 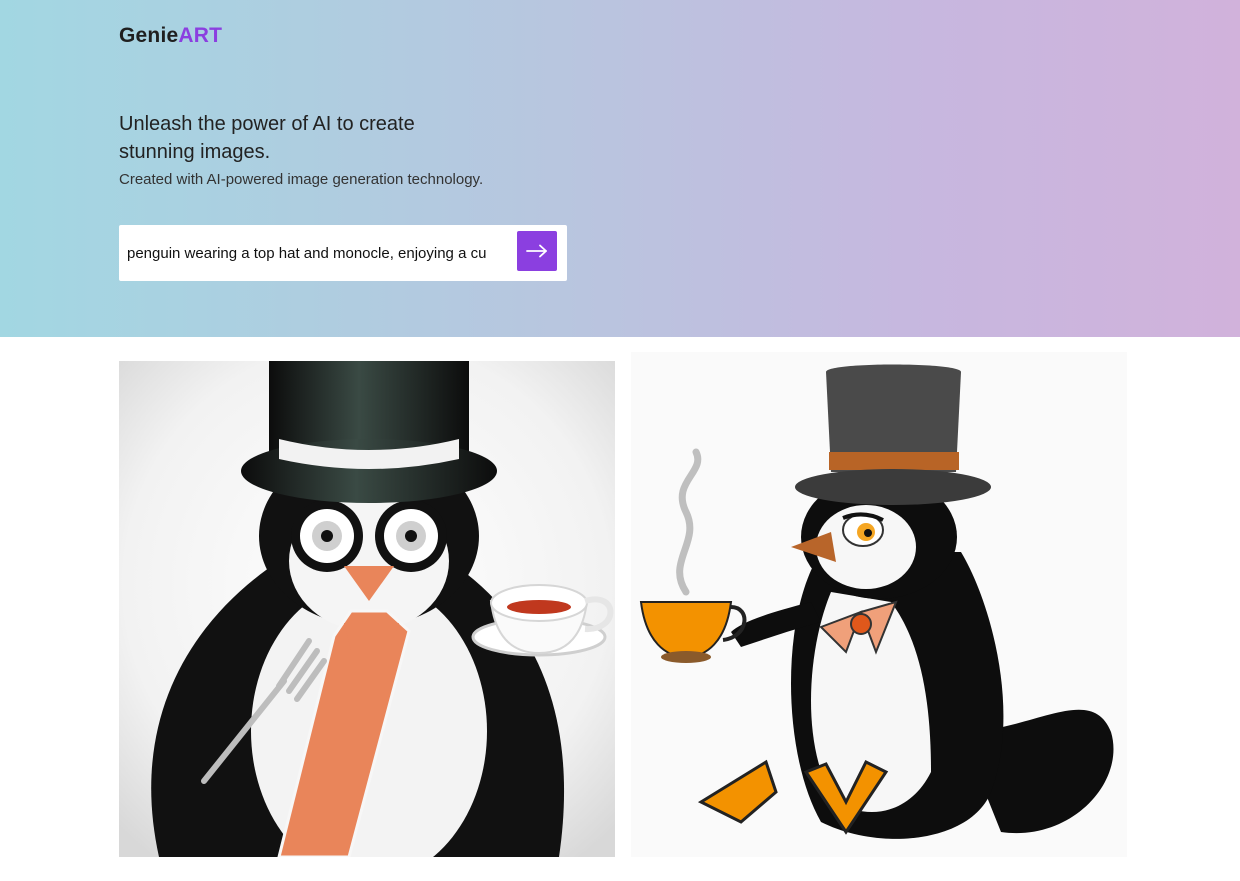 I want to click on prompt-form, so click(x=343, y=253).